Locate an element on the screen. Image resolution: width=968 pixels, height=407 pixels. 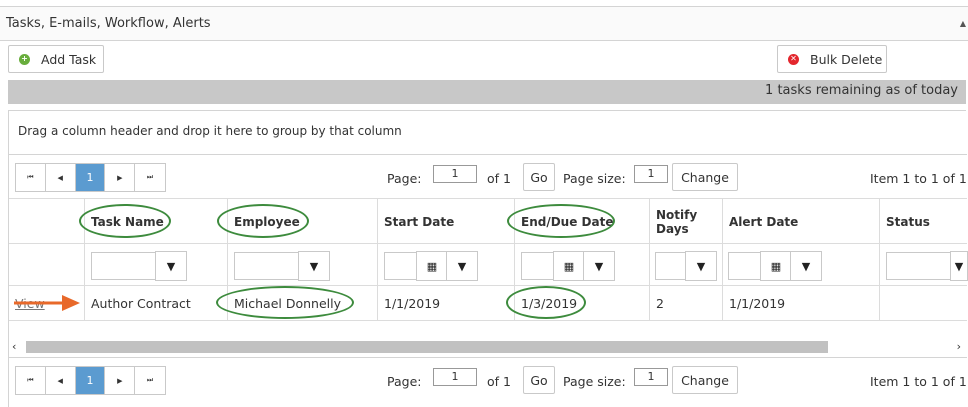
header-start-date: Start Date is located at coordinates (445, 221).